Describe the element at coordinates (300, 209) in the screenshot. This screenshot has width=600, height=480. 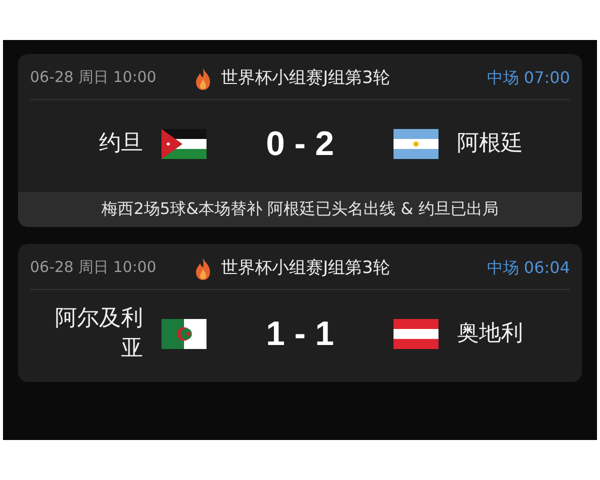
I see `match-note: 梅西2场5球&本场替补 阿根廷已头名出线 & 约旦已出局` at that location.